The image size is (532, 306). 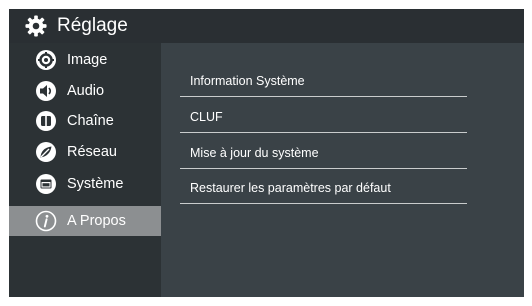 I want to click on sidebar-item-label: Audio, so click(x=86, y=91).